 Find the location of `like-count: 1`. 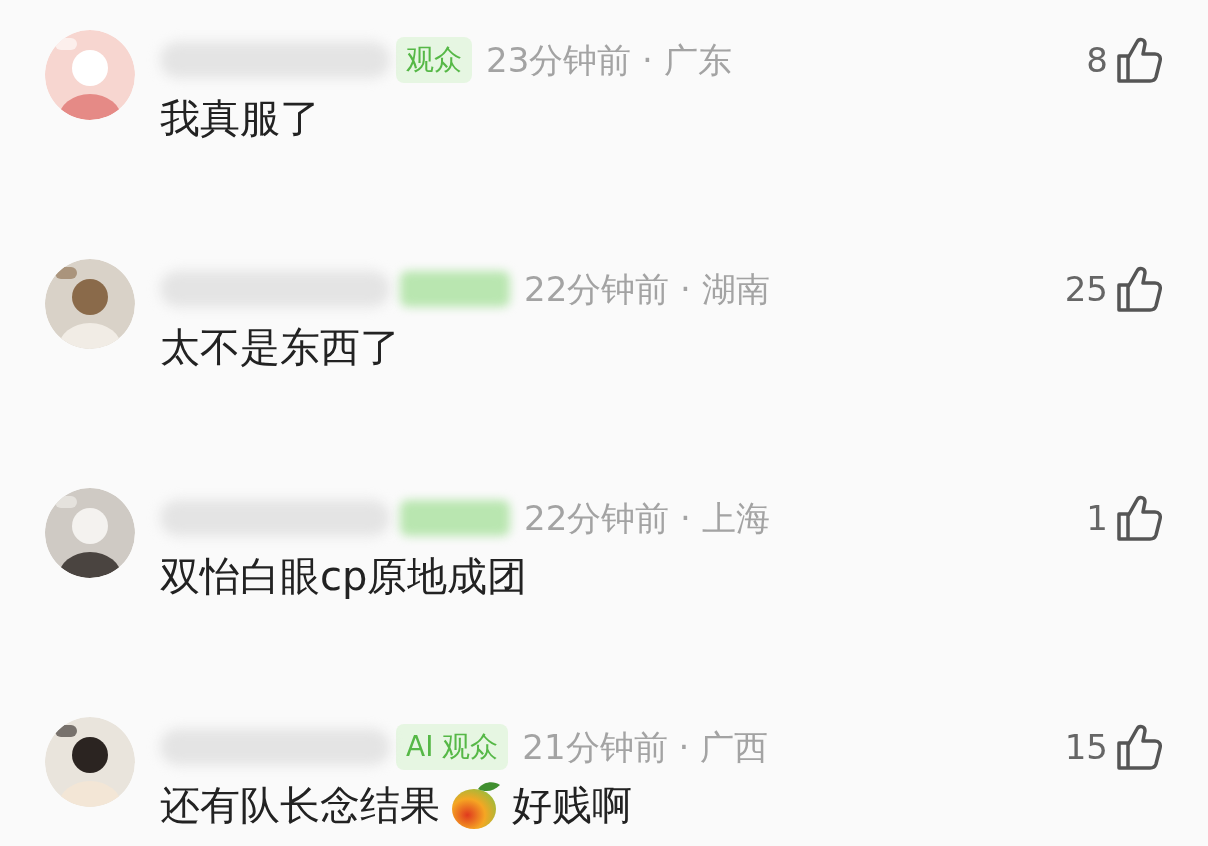

like-count: 1 is located at coordinates (1097, 518).